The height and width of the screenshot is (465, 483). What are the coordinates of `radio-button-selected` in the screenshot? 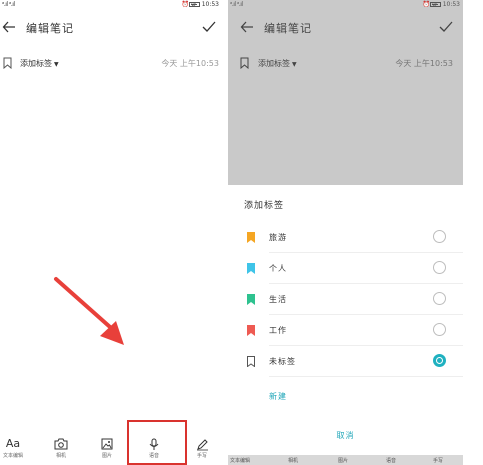 It's located at (439, 360).